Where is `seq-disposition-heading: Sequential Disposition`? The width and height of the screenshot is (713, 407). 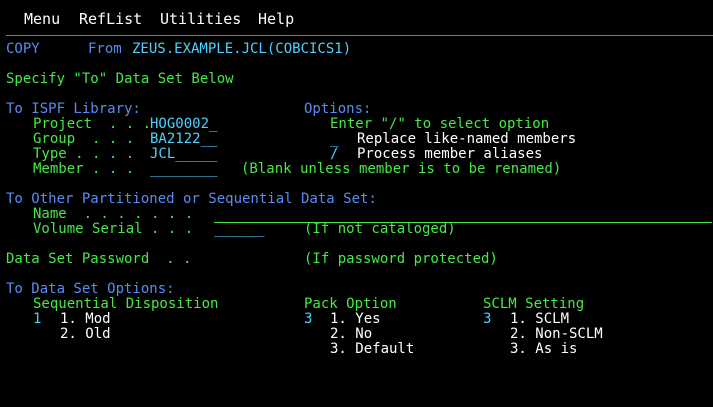 seq-disposition-heading: Sequential Disposition is located at coordinates (126, 304).